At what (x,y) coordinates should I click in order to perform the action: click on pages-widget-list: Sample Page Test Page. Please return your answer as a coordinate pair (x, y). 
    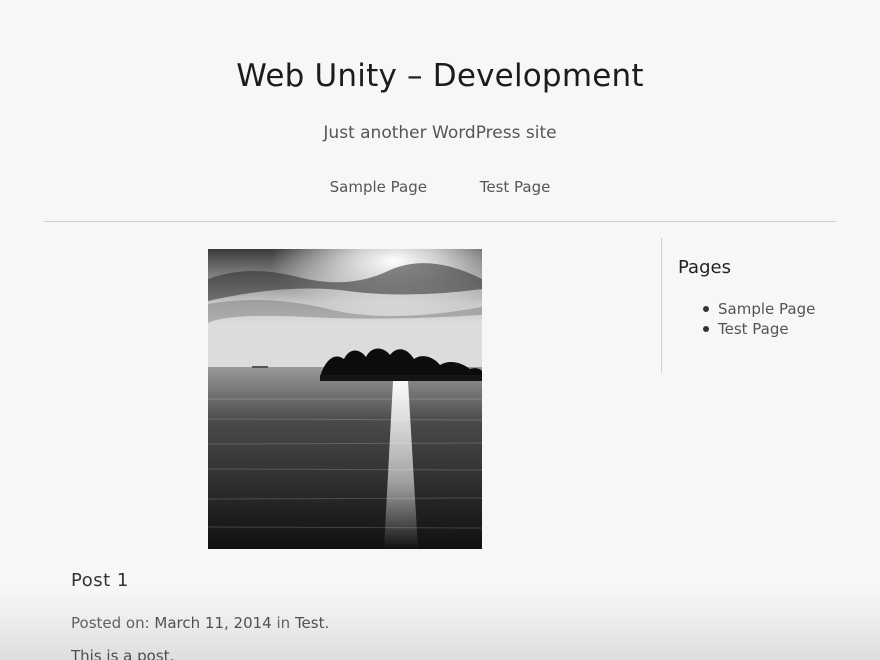
    Looking at the image, I should click on (748, 319).